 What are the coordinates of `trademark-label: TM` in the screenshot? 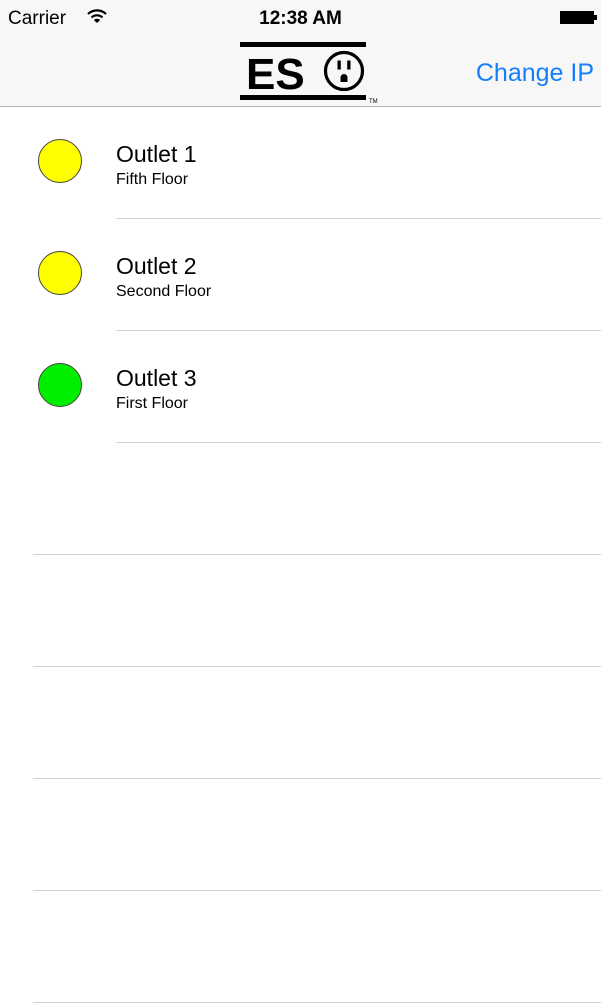 It's located at (373, 101).